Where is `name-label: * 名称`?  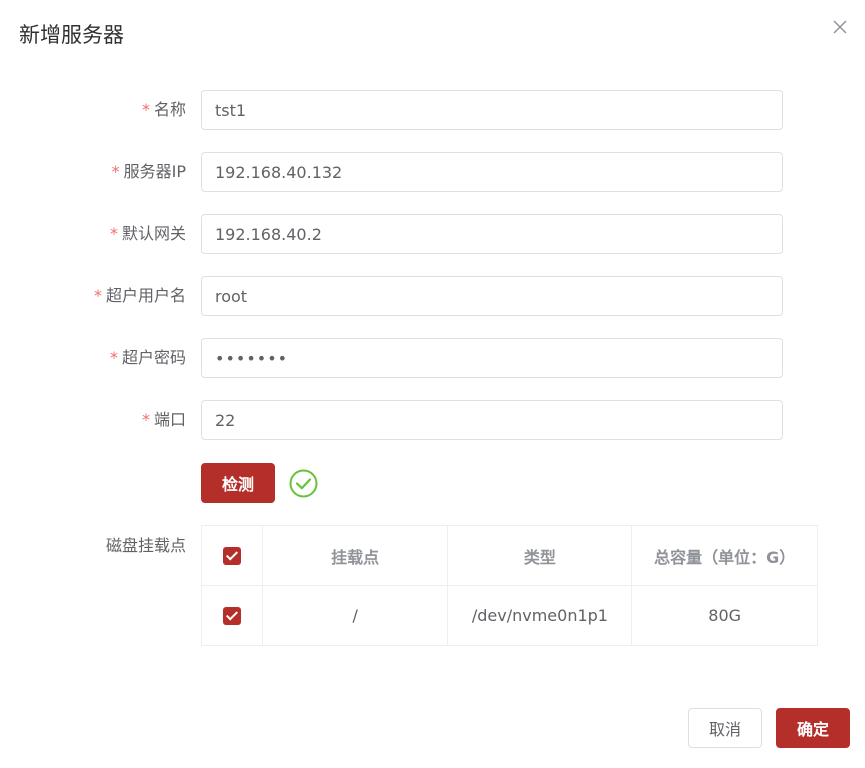 name-label: * 名称 is located at coordinates (164, 110).